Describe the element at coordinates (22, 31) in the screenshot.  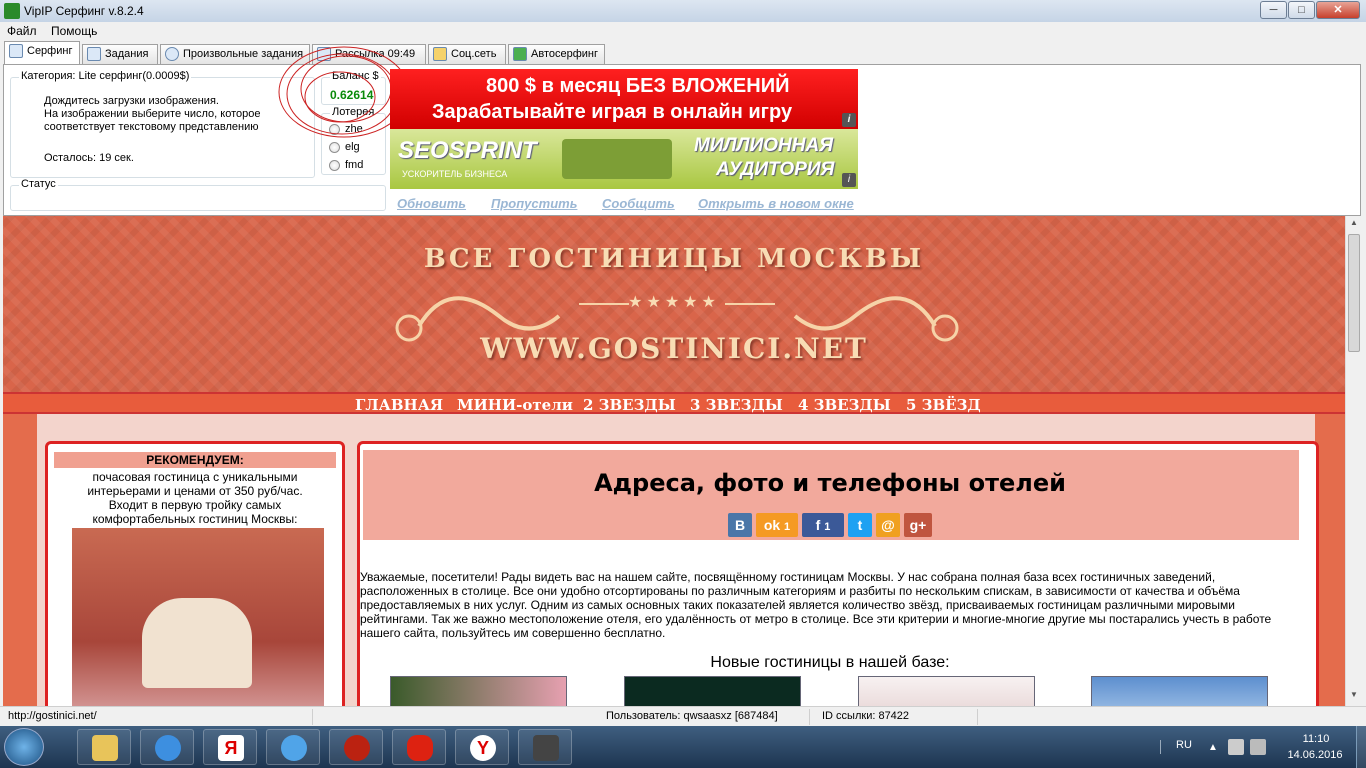
I see `menu-file: Файл` at that location.